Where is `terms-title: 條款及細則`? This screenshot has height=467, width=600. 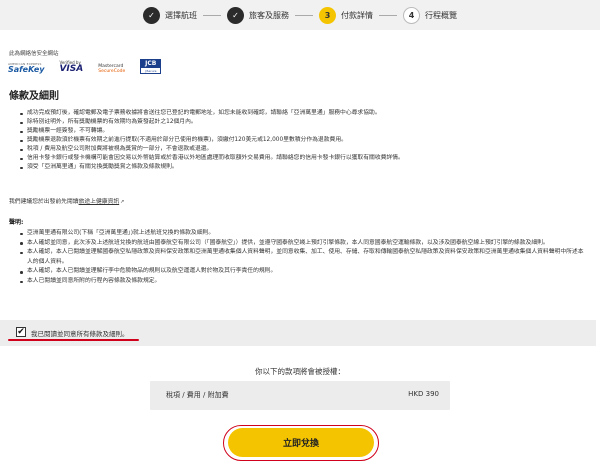 terms-title: 條款及細則 is located at coordinates (34, 96).